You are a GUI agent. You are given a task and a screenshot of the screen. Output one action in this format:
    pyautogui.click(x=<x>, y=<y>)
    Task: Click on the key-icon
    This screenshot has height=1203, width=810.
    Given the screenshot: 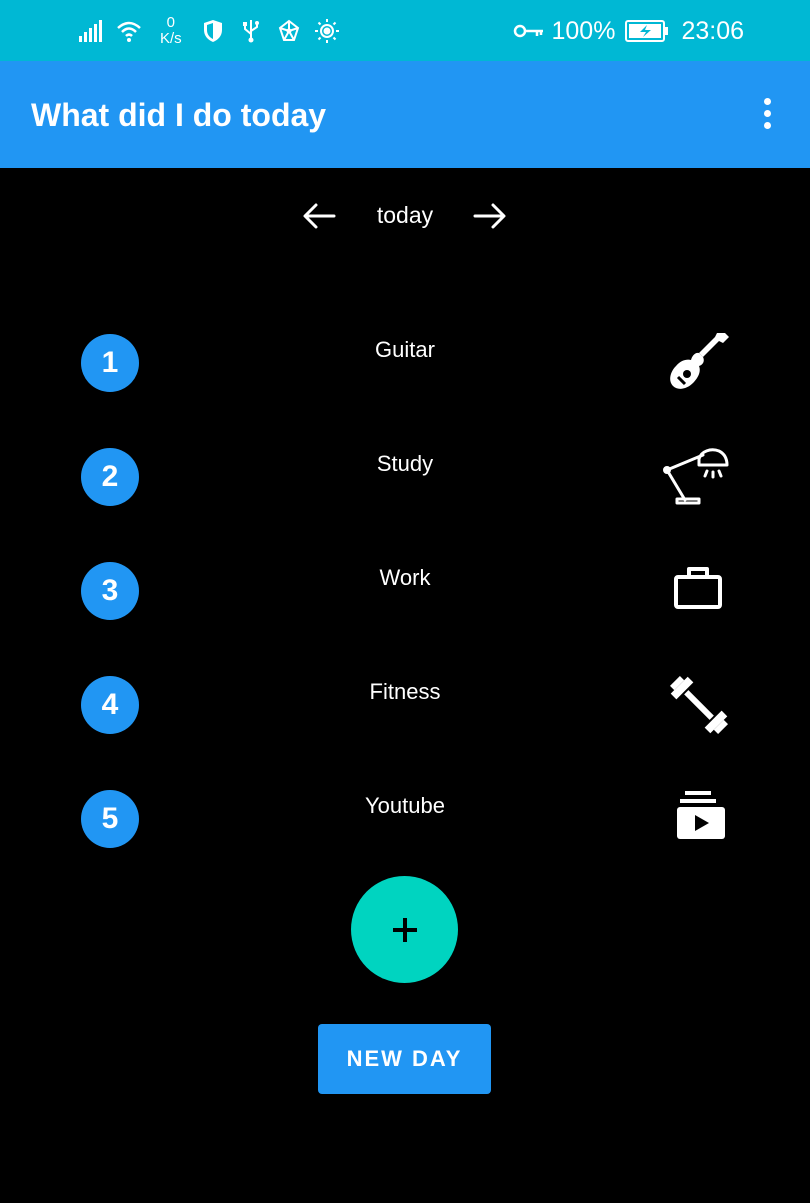 What is the action you would take?
    pyautogui.click(x=529, y=31)
    